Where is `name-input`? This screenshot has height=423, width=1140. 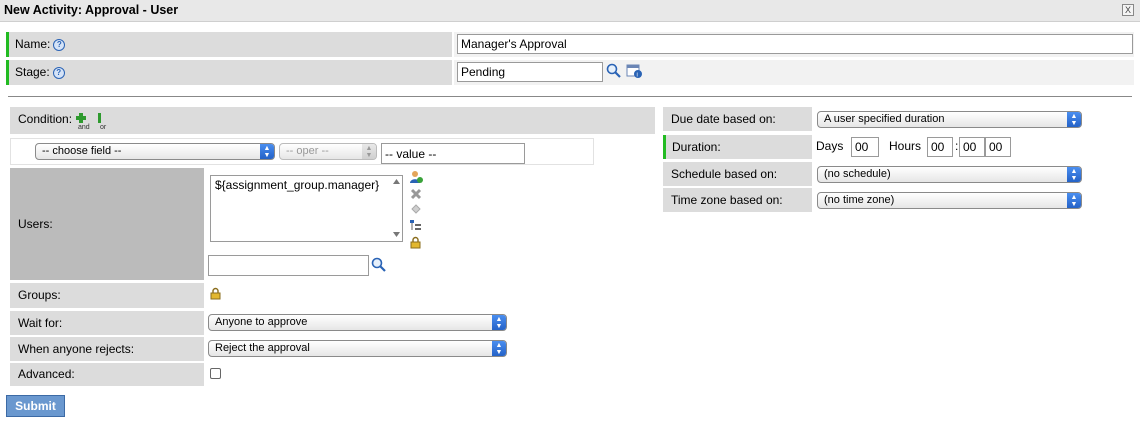
name-input is located at coordinates (795, 44).